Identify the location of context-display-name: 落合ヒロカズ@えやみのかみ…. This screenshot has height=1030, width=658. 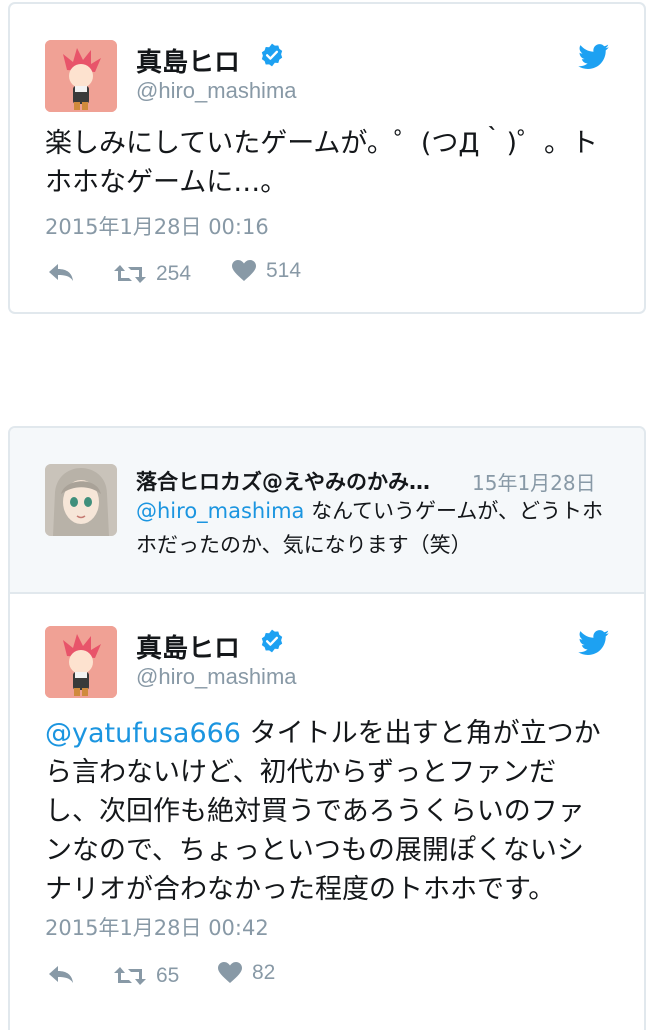
(283, 481).